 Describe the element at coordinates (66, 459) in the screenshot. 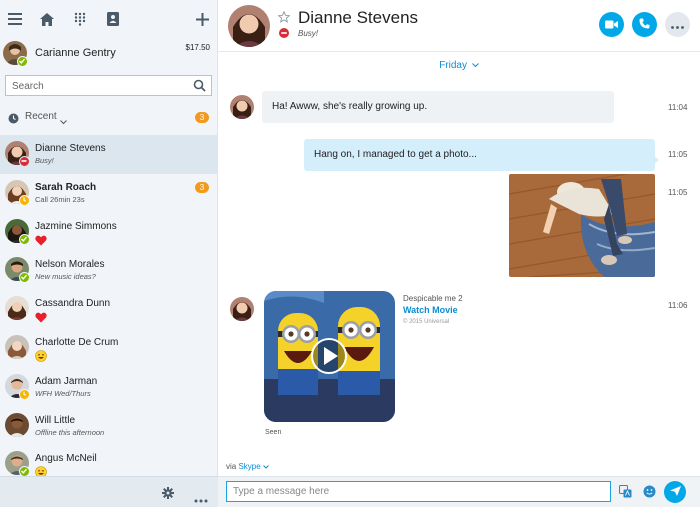

I see `contact-name: Angus McNeil` at that location.